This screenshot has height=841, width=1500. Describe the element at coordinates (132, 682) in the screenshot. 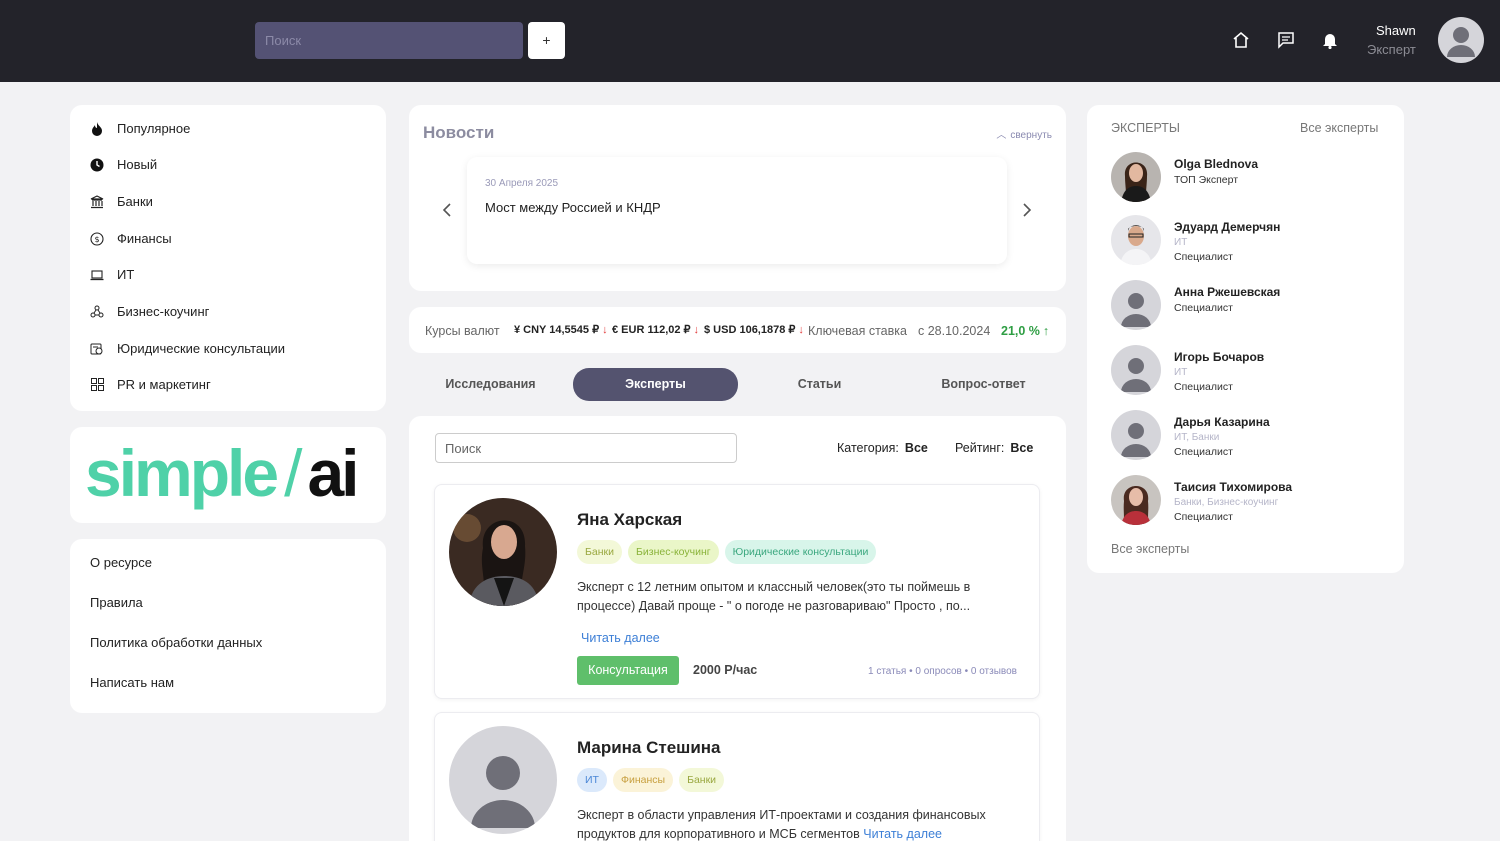

I see `link-contact: Написать нам` at that location.